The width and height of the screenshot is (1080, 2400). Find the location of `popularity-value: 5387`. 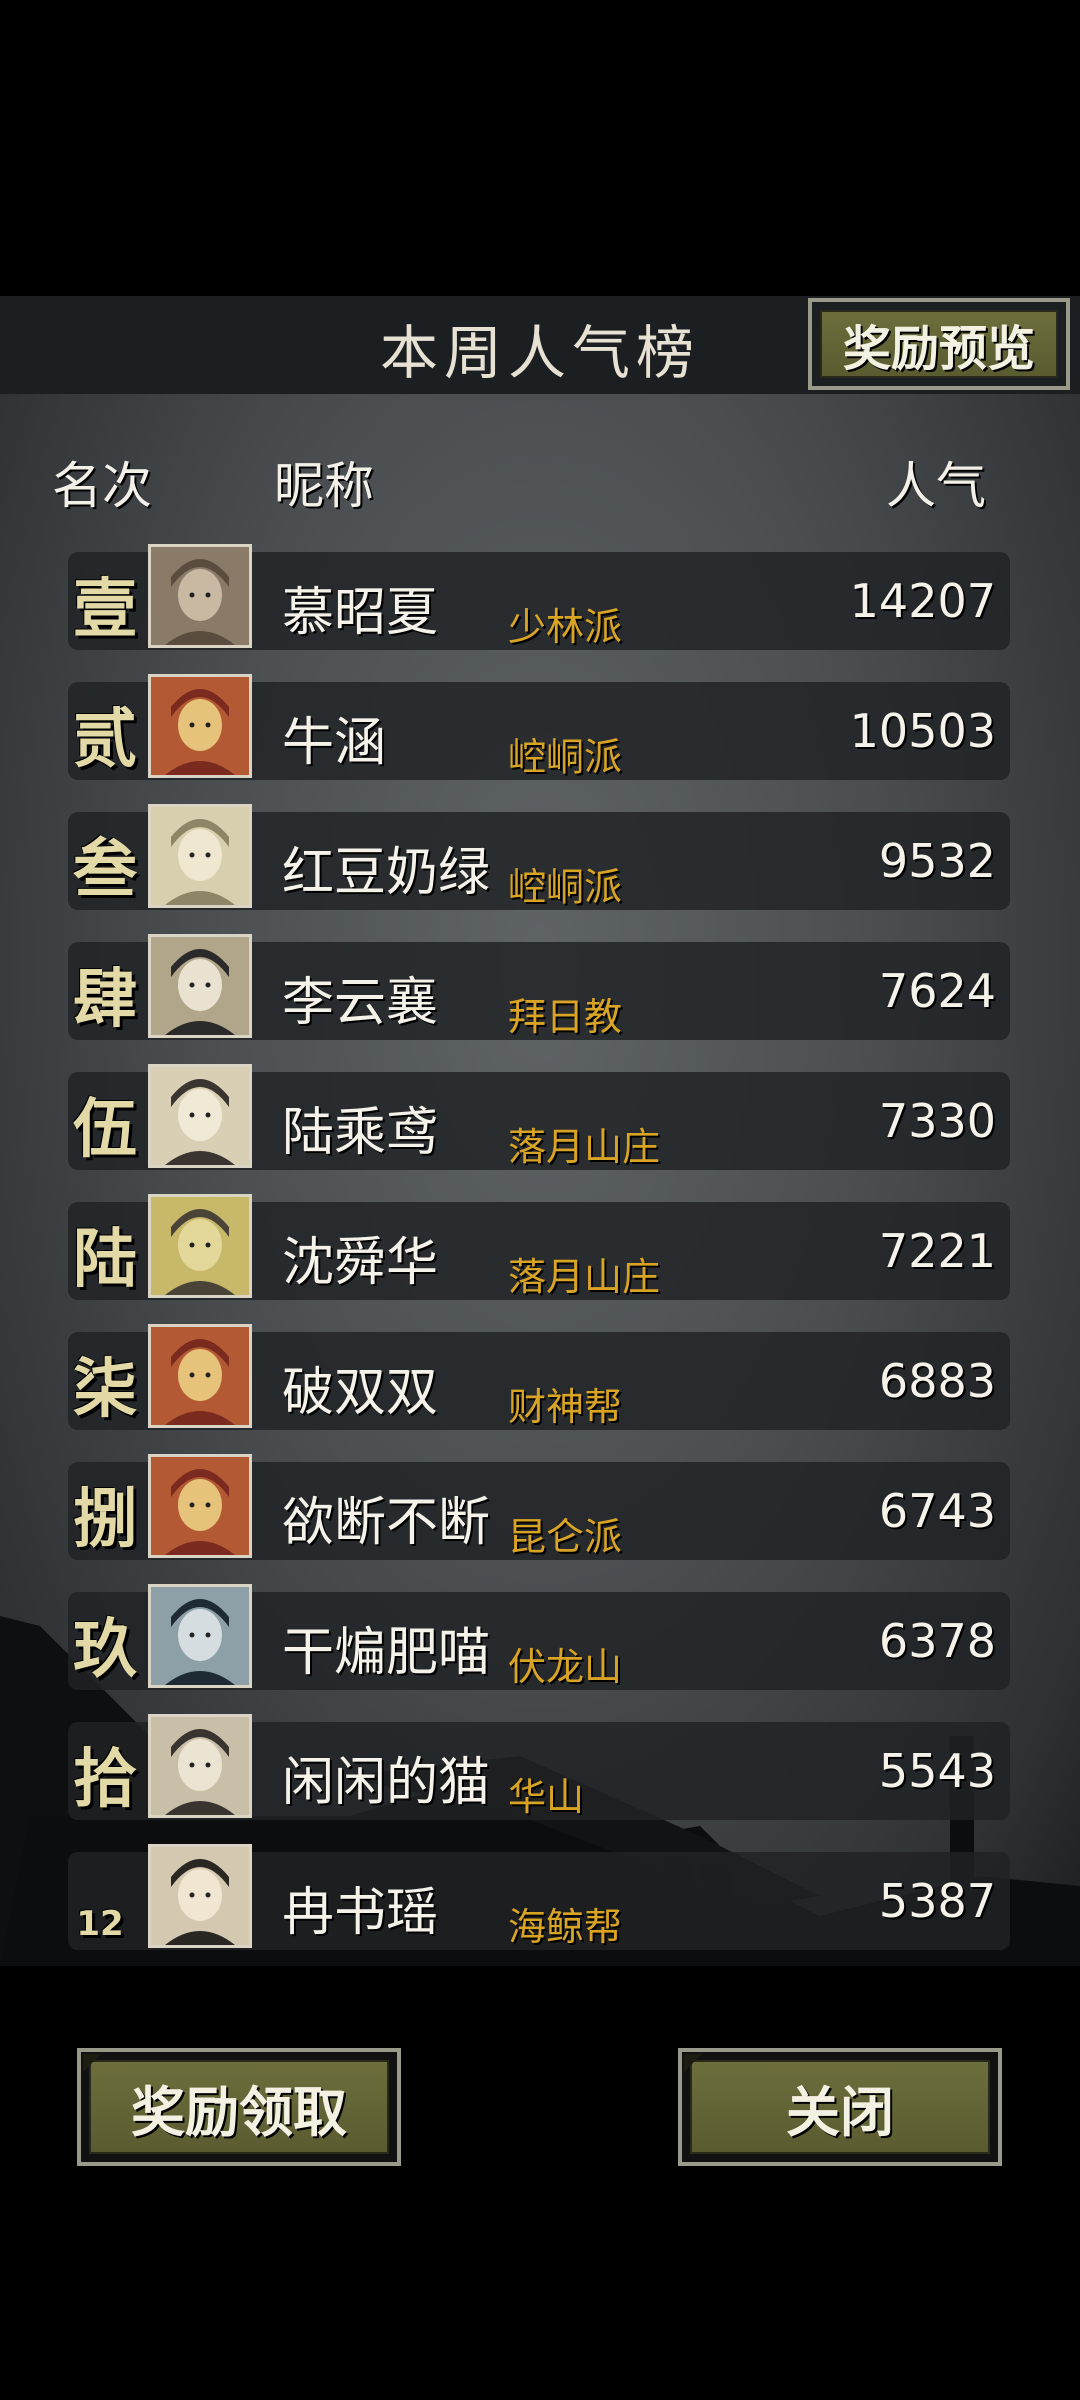

popularity-value: 5387 is located at coordinates (937, 1901).